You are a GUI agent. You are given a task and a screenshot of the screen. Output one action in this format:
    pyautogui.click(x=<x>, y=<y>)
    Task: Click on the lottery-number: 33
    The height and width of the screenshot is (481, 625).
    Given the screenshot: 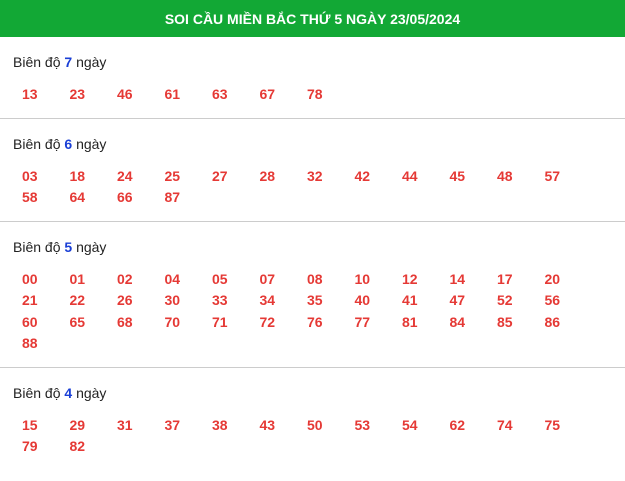 What is the action you would take?
    pyautogui.click(x=220, y=300)
    